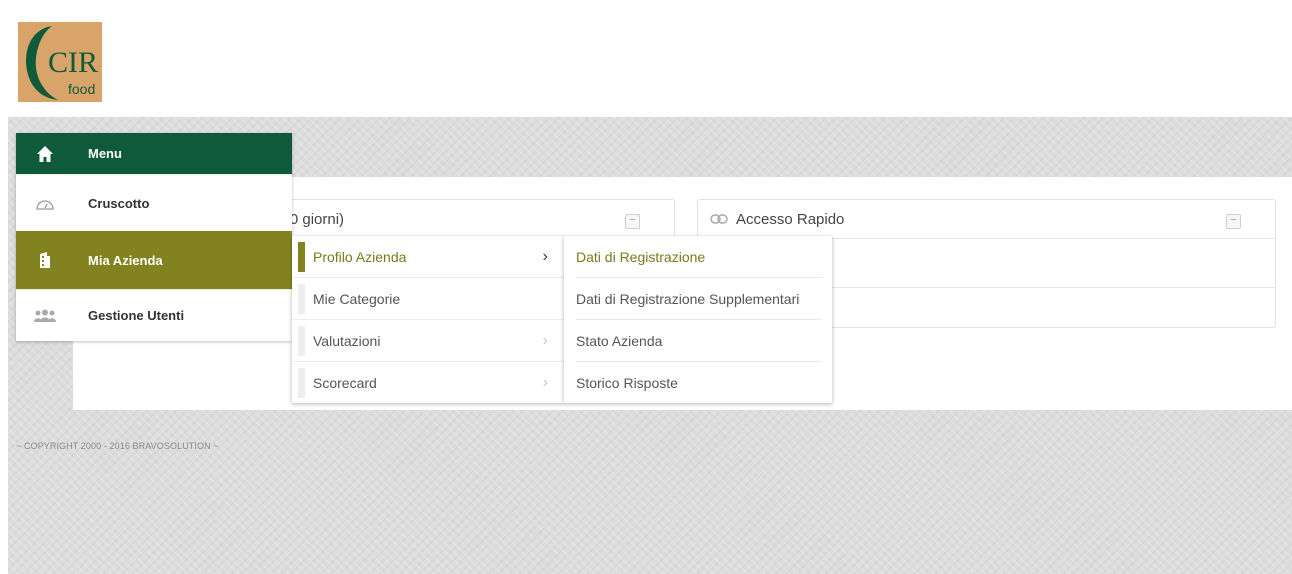 The width and height of the screenshot is (1292, 574). I want to click on menu-item-gestione-utenti: Gestione Utenti, so click(154, 315).